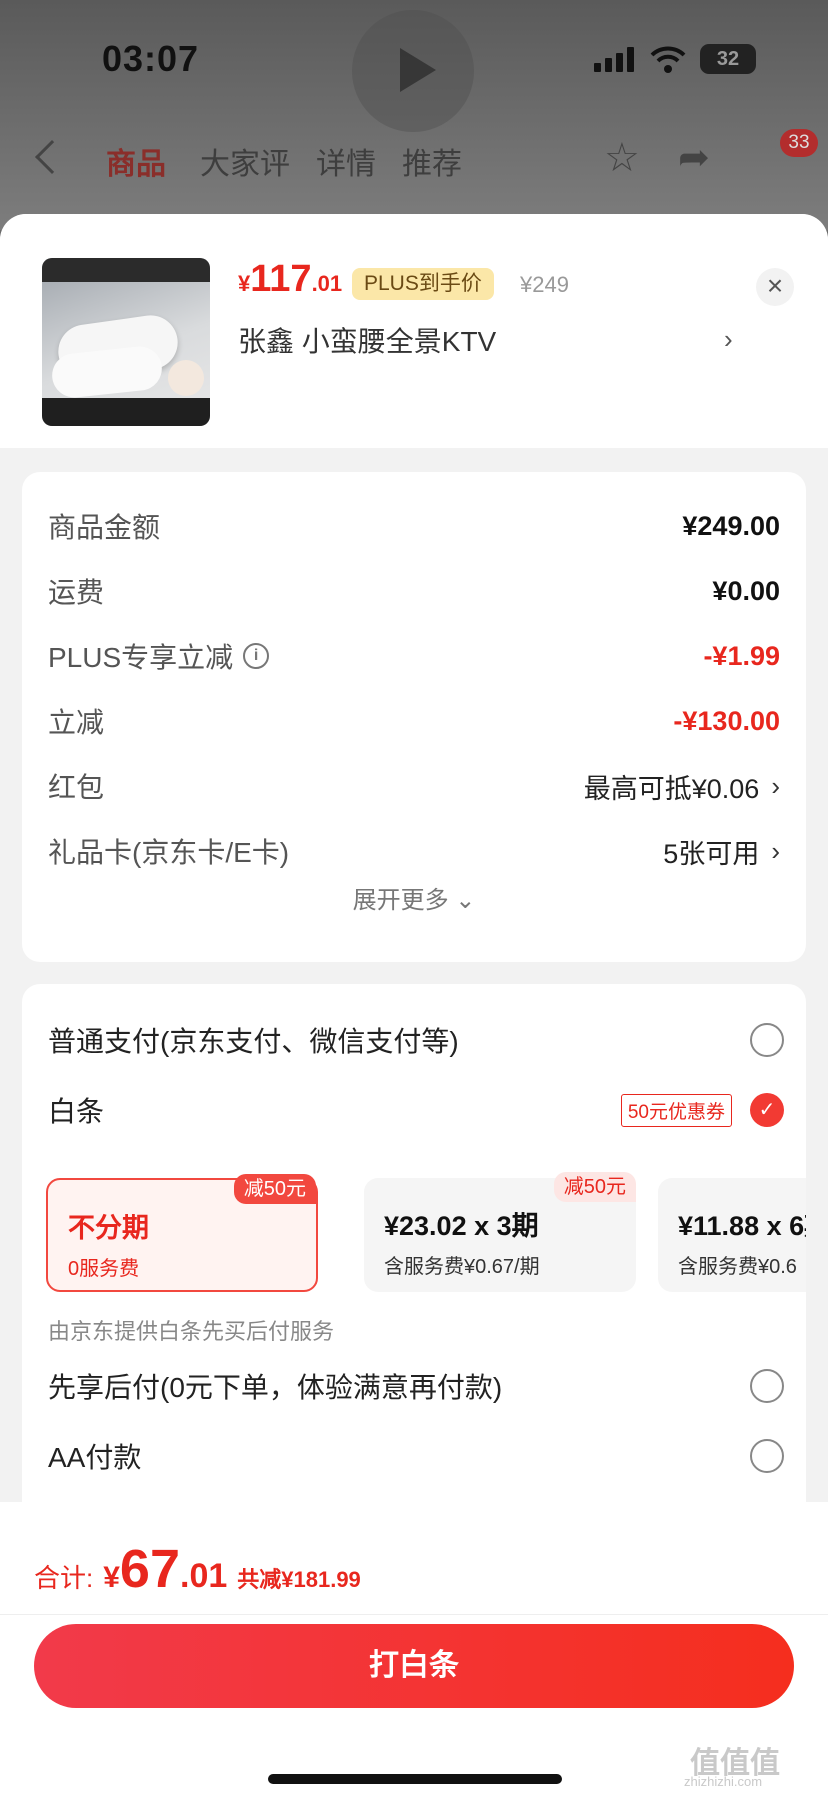 The height and width of the screenshot is (1796, 828). Describe the element at coordinates (141, 657) in the screenshot. I see `plus-discount-label: PLUS专享立减` at that location.